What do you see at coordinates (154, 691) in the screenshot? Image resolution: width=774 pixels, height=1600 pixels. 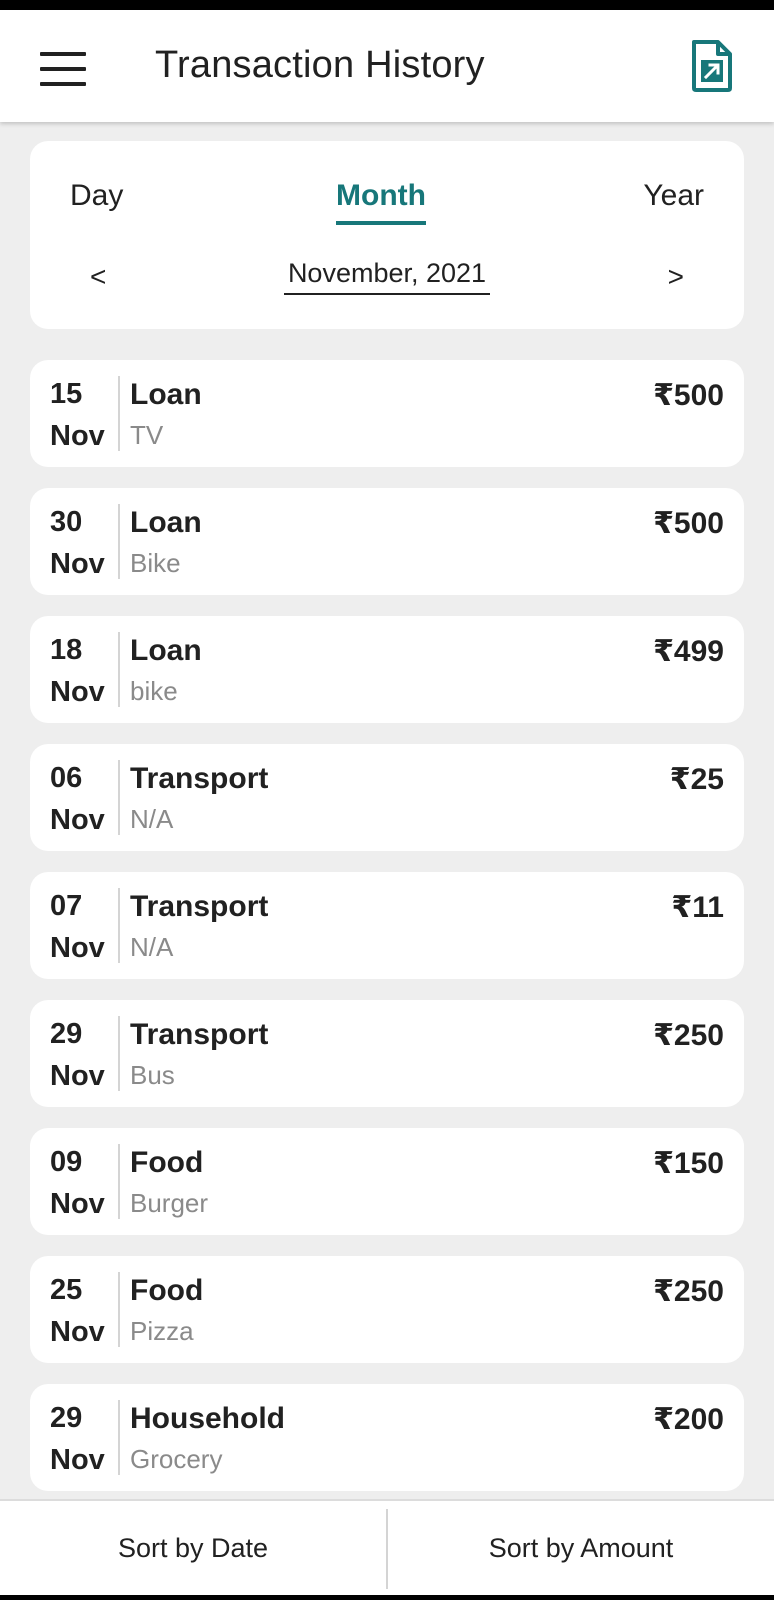 I see `transaction-note: bike` at bounding box center [154, 691].